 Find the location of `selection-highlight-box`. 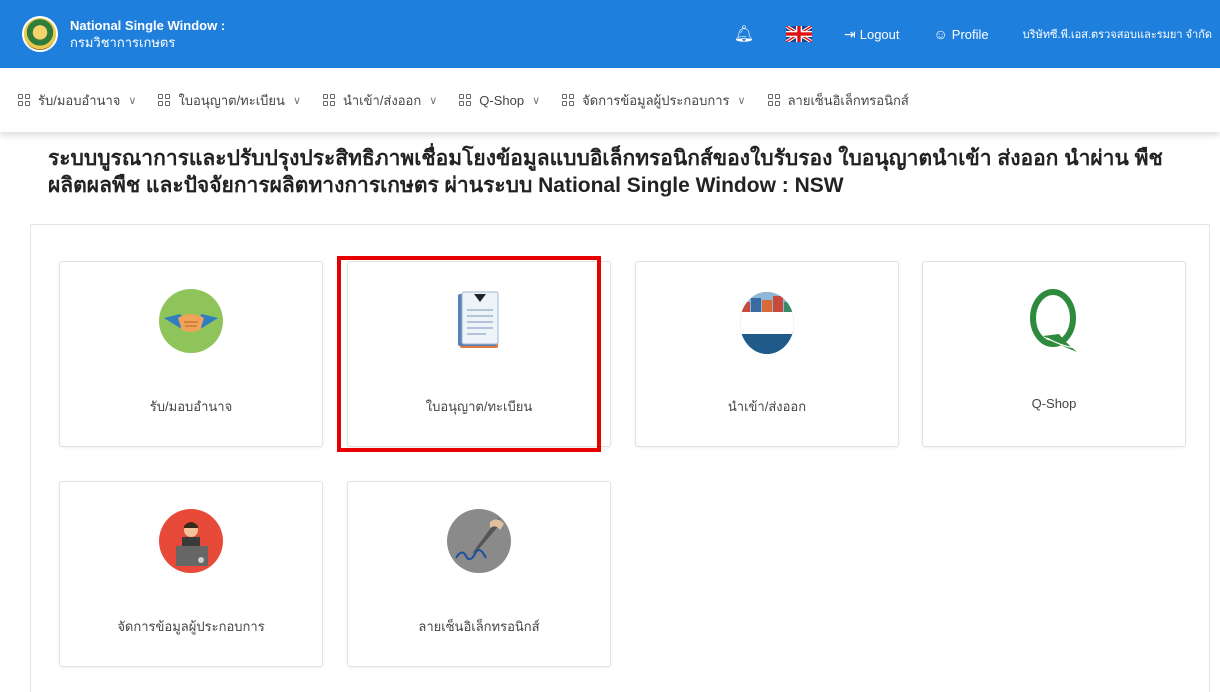

selection-highlight-box is located at coordinates (469, 354).